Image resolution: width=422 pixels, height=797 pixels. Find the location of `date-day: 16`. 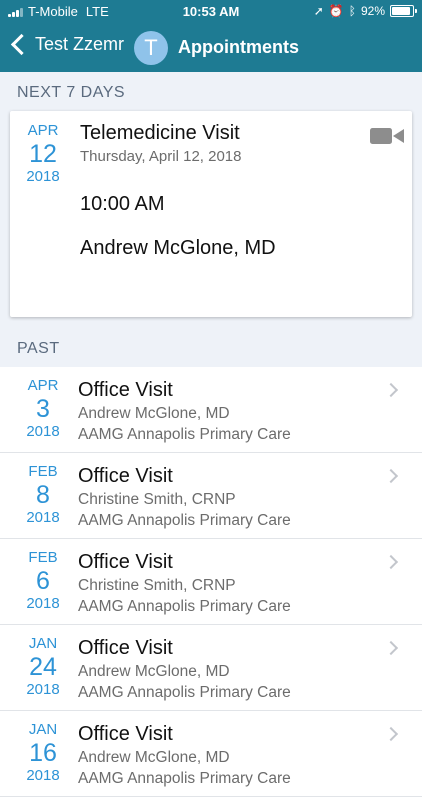

date-day: 16 is located at coordinates (43, 753).